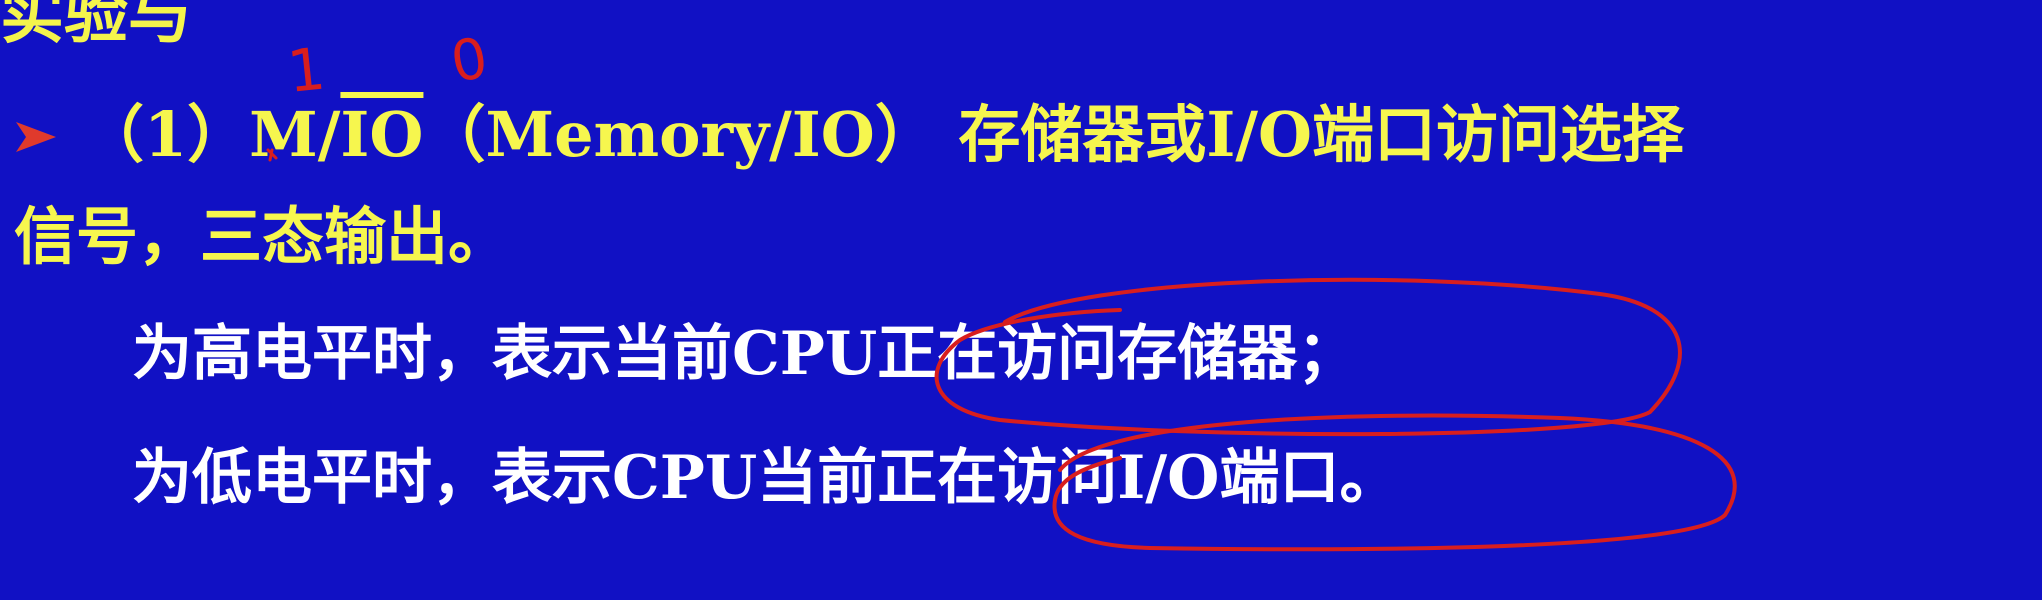  I want to click on handwritten-one: 1, so click(306, 69).